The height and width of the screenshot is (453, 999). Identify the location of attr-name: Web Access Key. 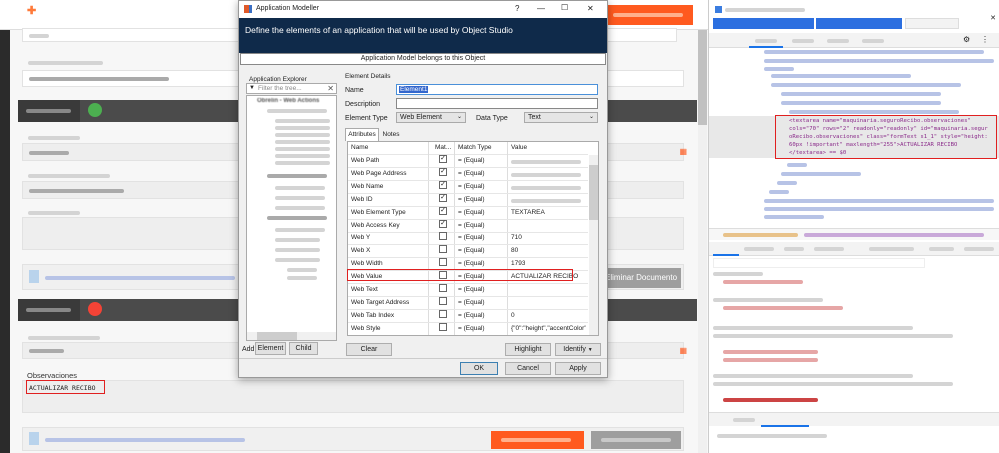
(375, 225).